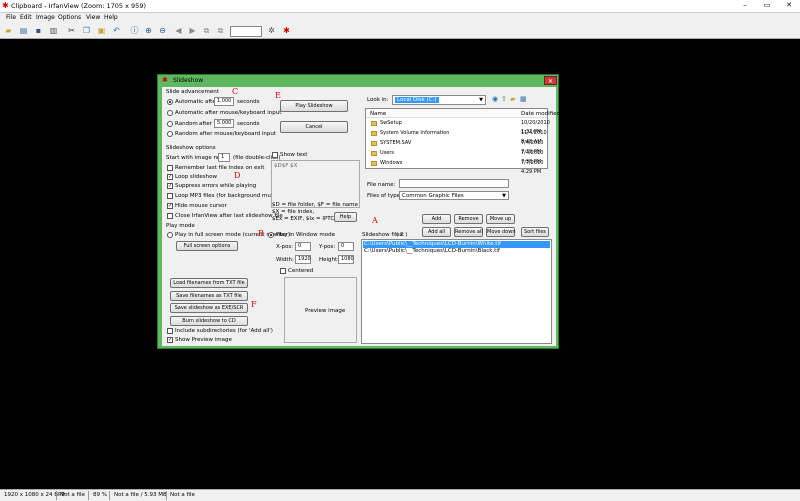  What do you see at coordinates (86, 30) in the screenshot?
I see `copy-icon: ❐` at bounding box center [86, 30].